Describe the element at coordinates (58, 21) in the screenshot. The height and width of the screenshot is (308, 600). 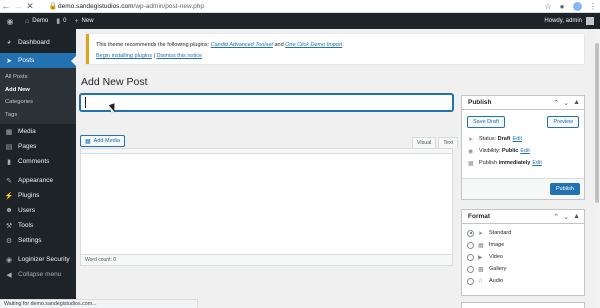
I see `comment-bubble-icon: ▮` at that location.